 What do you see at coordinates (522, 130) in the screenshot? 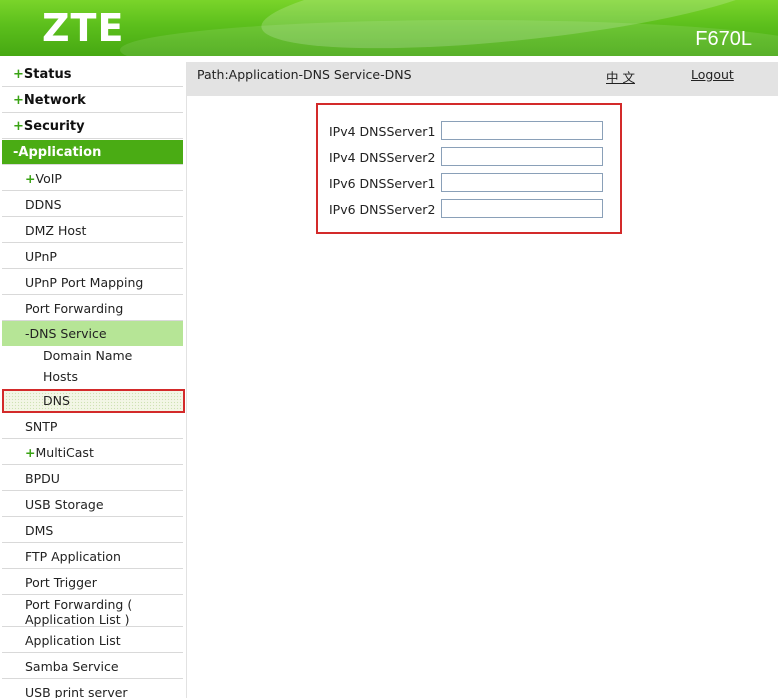
I see `ipv4-dns1-input` at bounding box center [522, 130].